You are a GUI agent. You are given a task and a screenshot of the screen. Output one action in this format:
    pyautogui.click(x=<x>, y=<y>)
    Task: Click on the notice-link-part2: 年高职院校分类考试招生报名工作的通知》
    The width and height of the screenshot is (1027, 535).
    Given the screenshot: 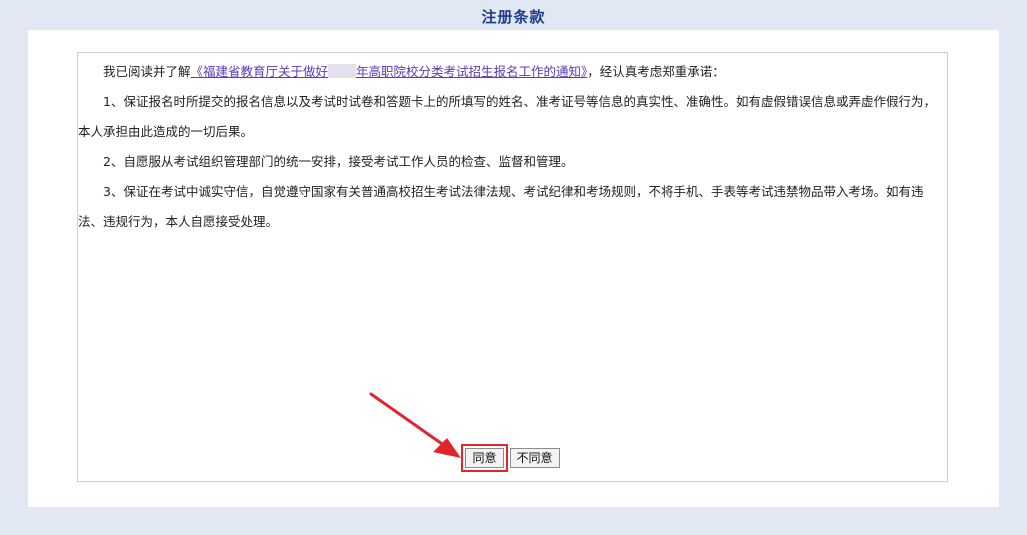 What is the action you would take?
    pyautogui.click(x=472, y=71)
    